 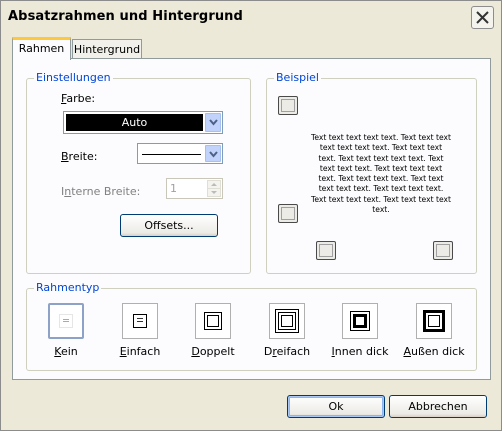 I want to click on chevron-up-icon, so click(x=214, y=184).